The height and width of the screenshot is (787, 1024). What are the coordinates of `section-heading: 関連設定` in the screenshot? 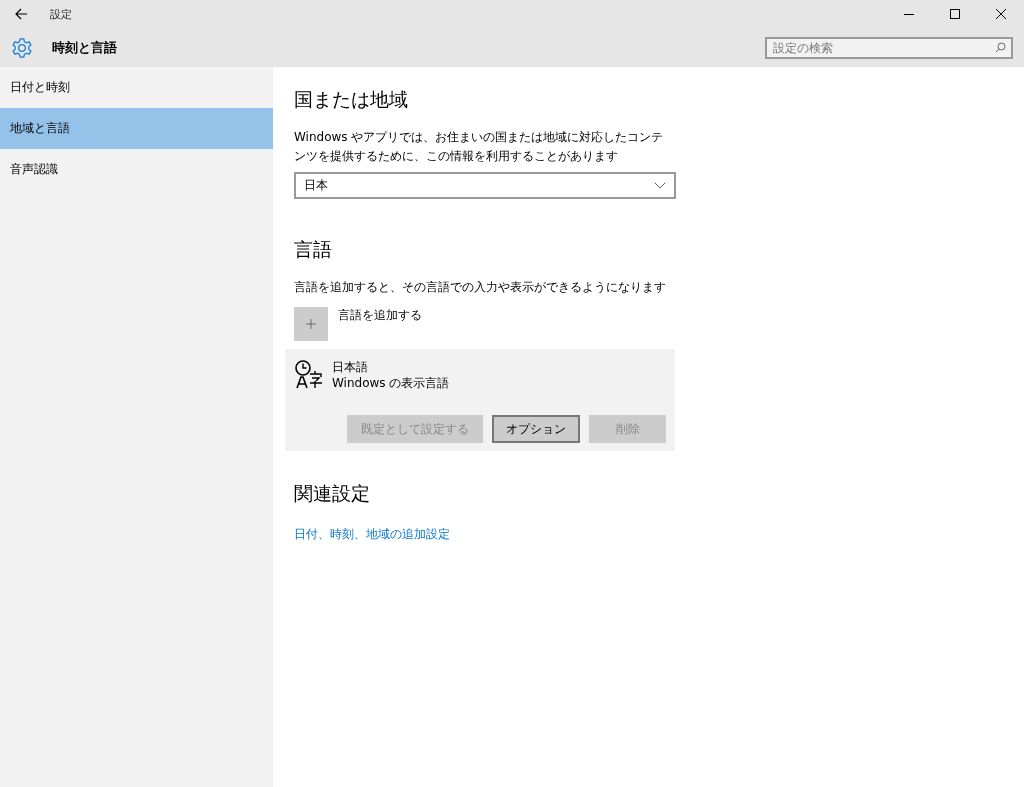 It's located at (332, 493).